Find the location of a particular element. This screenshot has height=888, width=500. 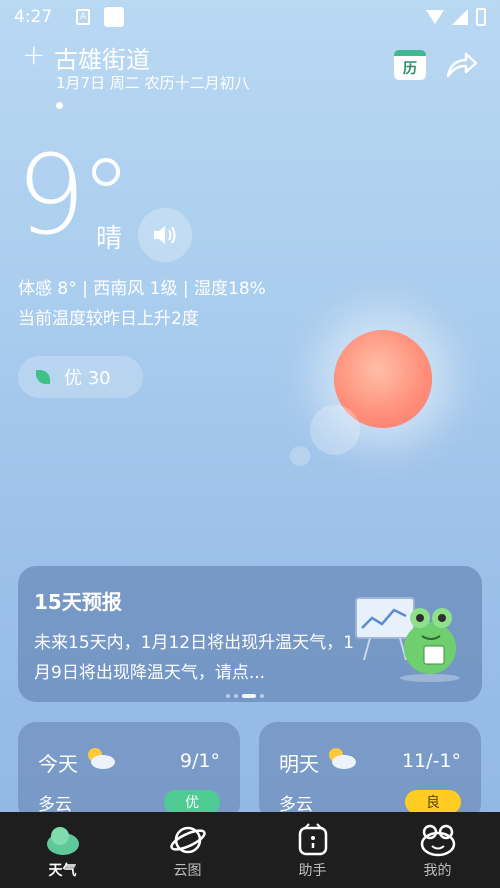

forecast-title: 15天预报 is located at coordinates (78, 602).